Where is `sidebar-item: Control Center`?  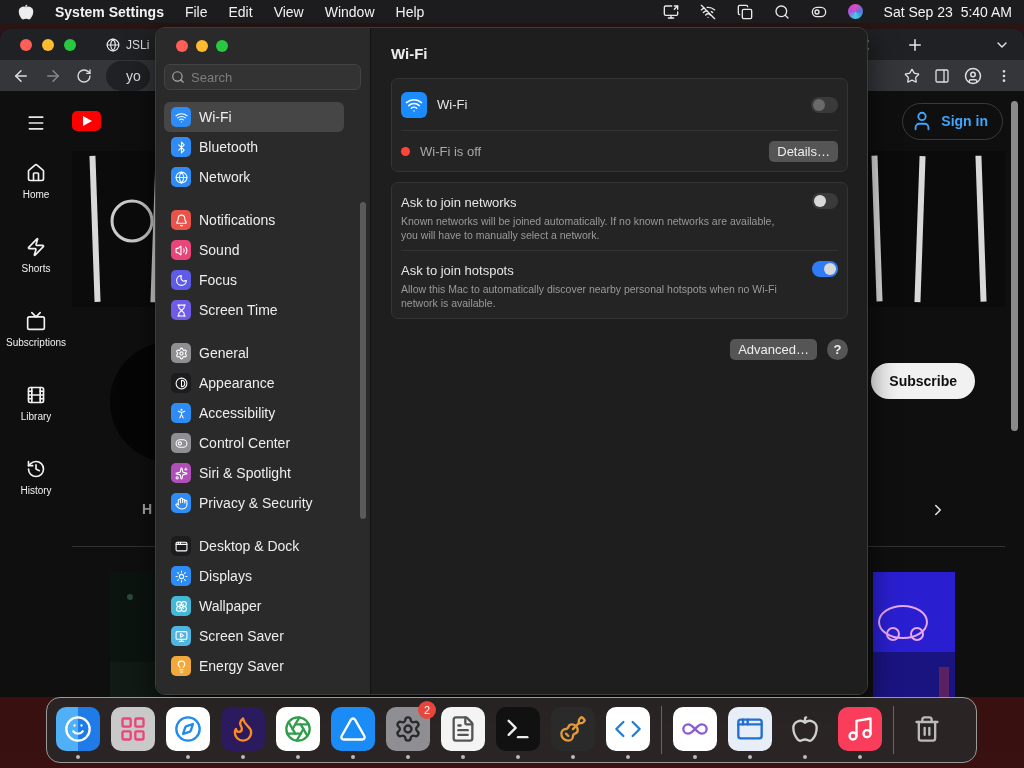
sidebar-item: Control Center is located at coordinates (254, 443).